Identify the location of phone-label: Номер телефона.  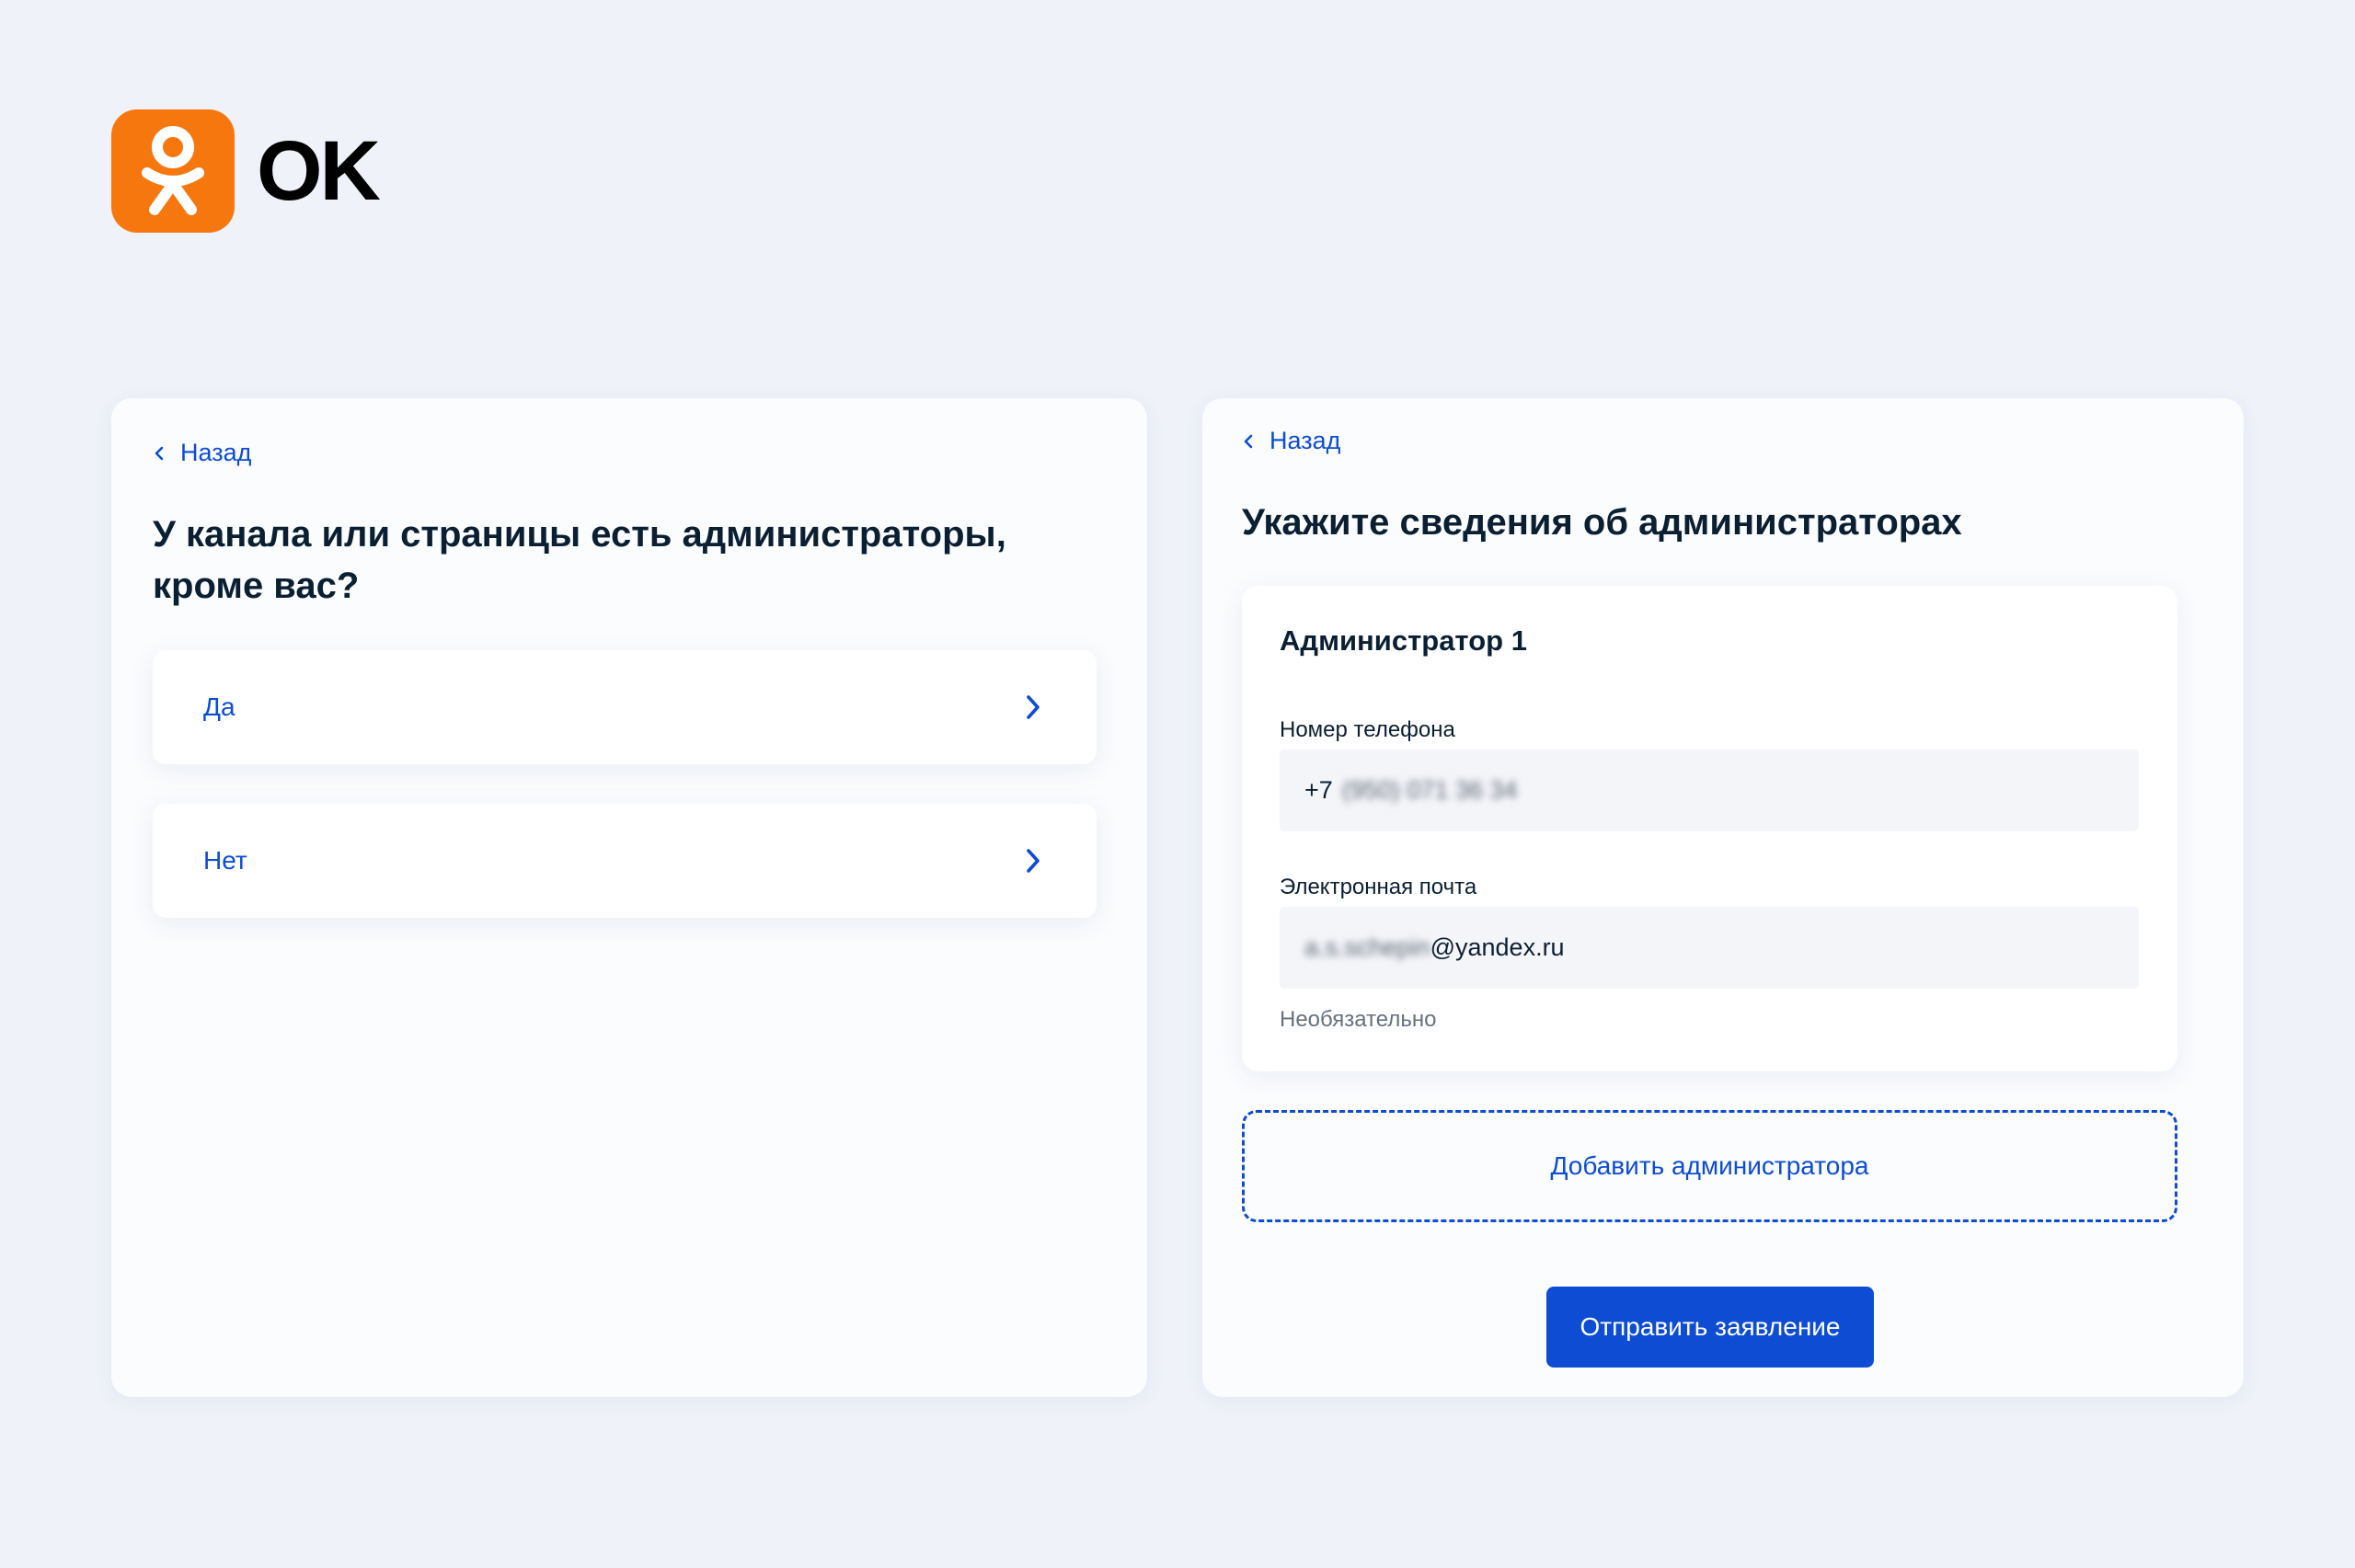
(1367, 729).